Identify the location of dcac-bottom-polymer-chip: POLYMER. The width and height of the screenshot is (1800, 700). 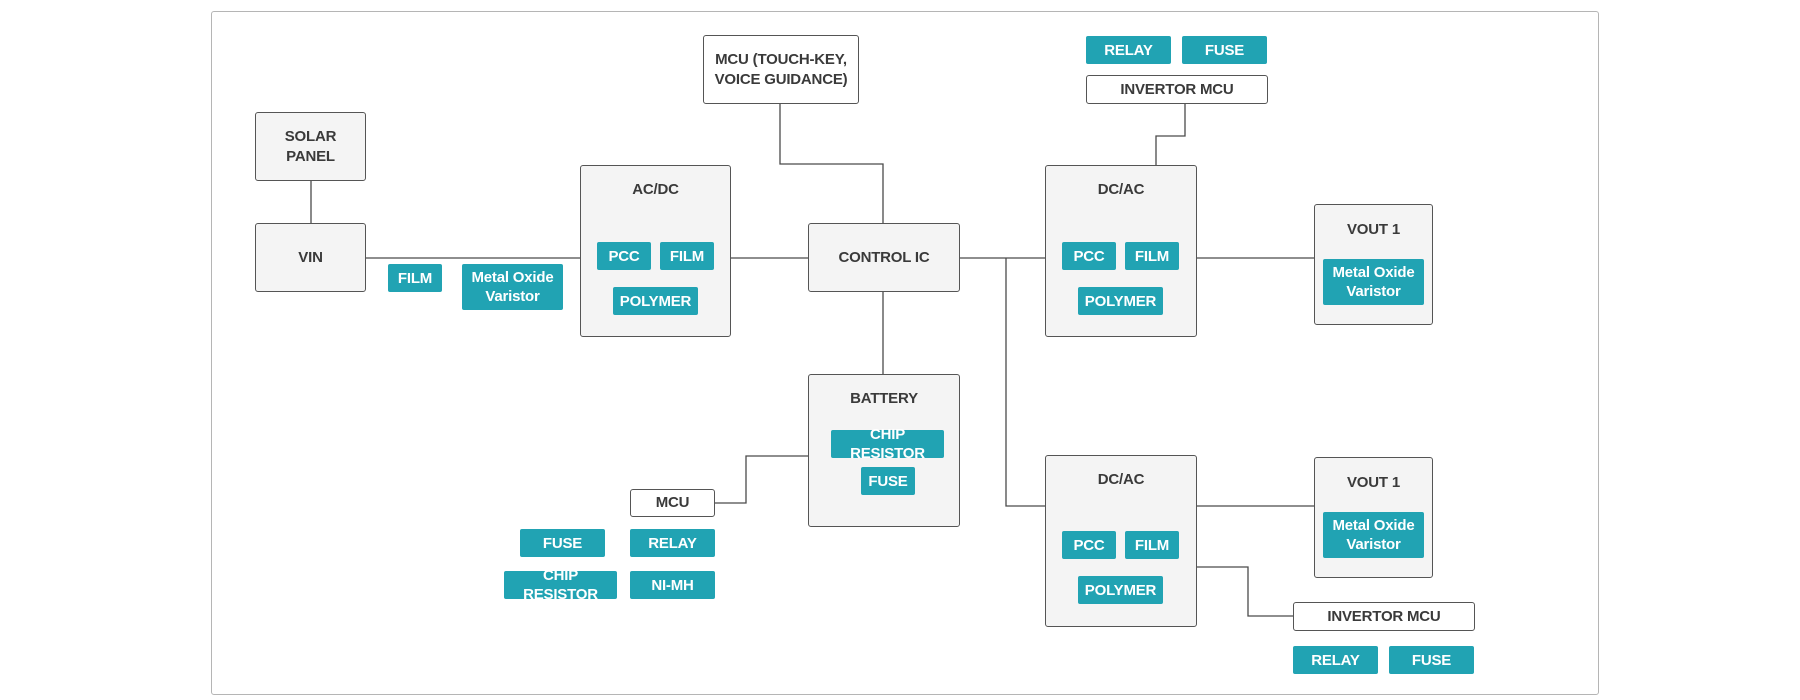
(1120, 590).